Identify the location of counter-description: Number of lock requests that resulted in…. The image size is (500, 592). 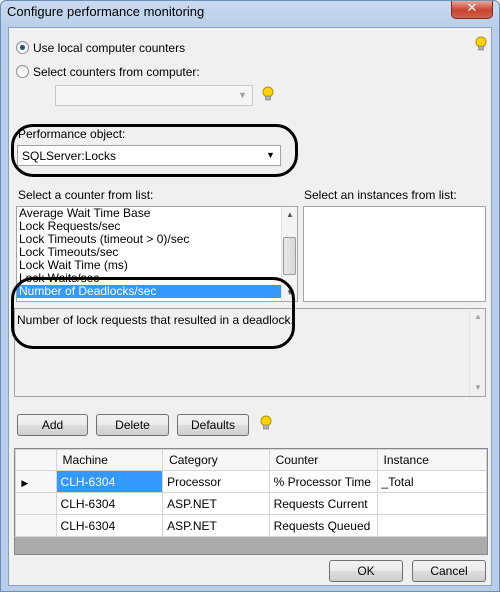
(155, 320).